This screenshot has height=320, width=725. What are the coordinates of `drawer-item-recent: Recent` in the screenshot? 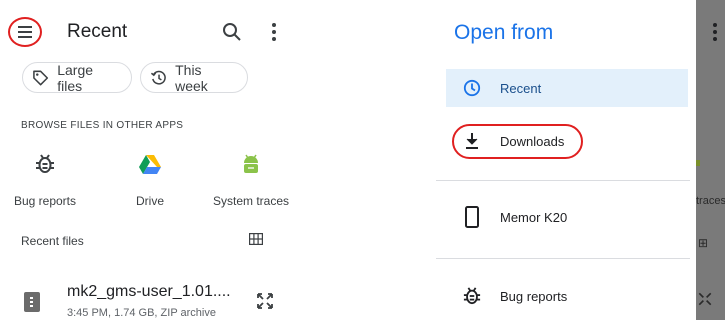 It's located at (567, 88).